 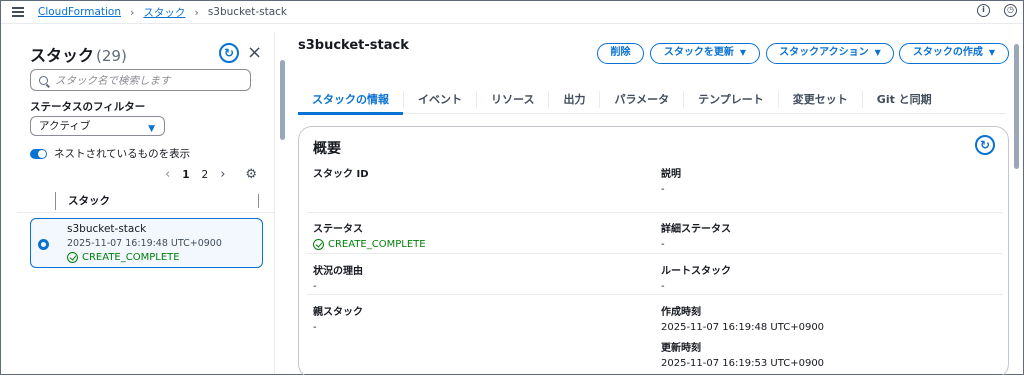 I want to click on breadcrumb-current: s3bucket-stack, so click(x=247, y=12).